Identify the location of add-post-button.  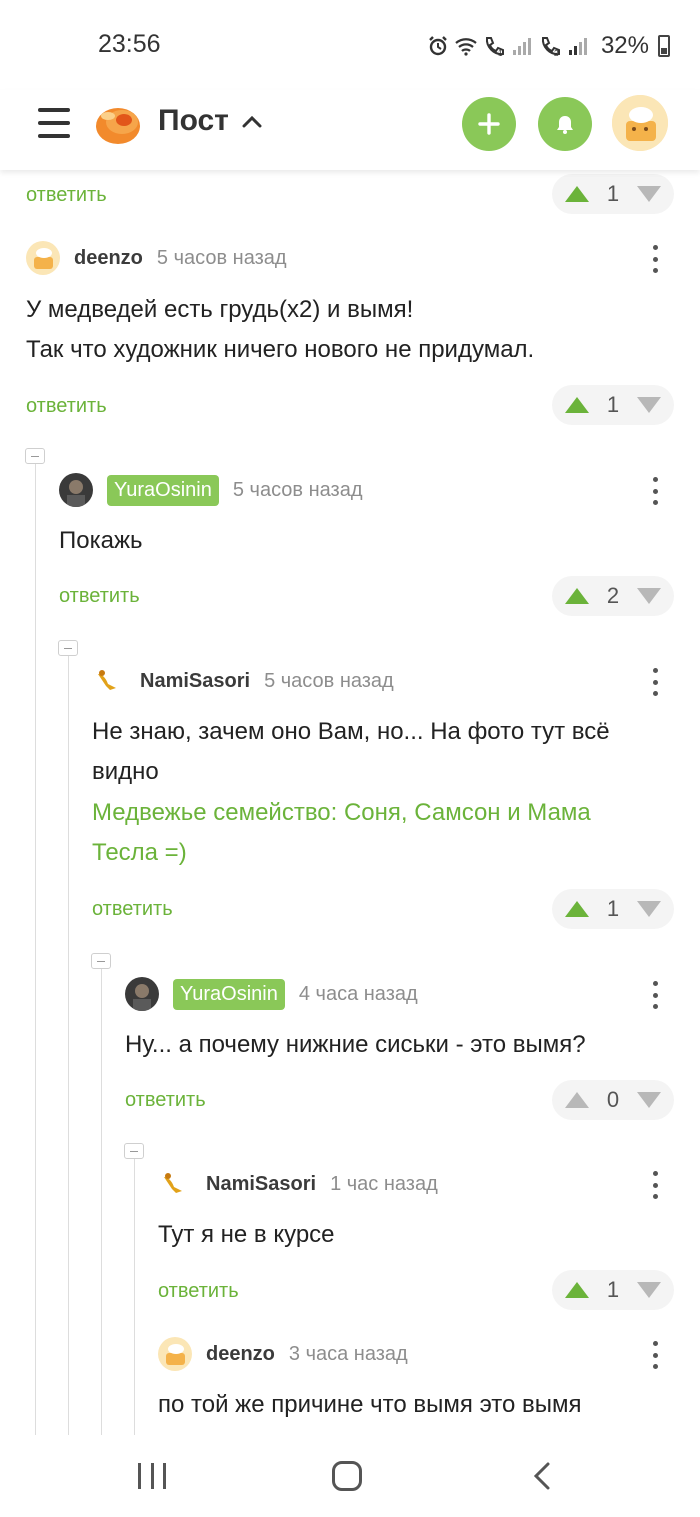
(489, 124).